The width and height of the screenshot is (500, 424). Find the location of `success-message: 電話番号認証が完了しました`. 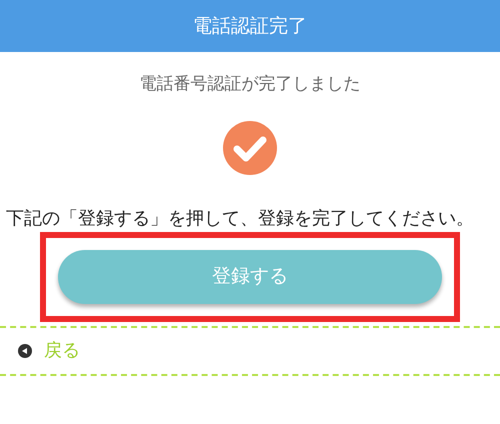

success-message: 電話番号認証が完了しました is located at coordinates (250, 84).